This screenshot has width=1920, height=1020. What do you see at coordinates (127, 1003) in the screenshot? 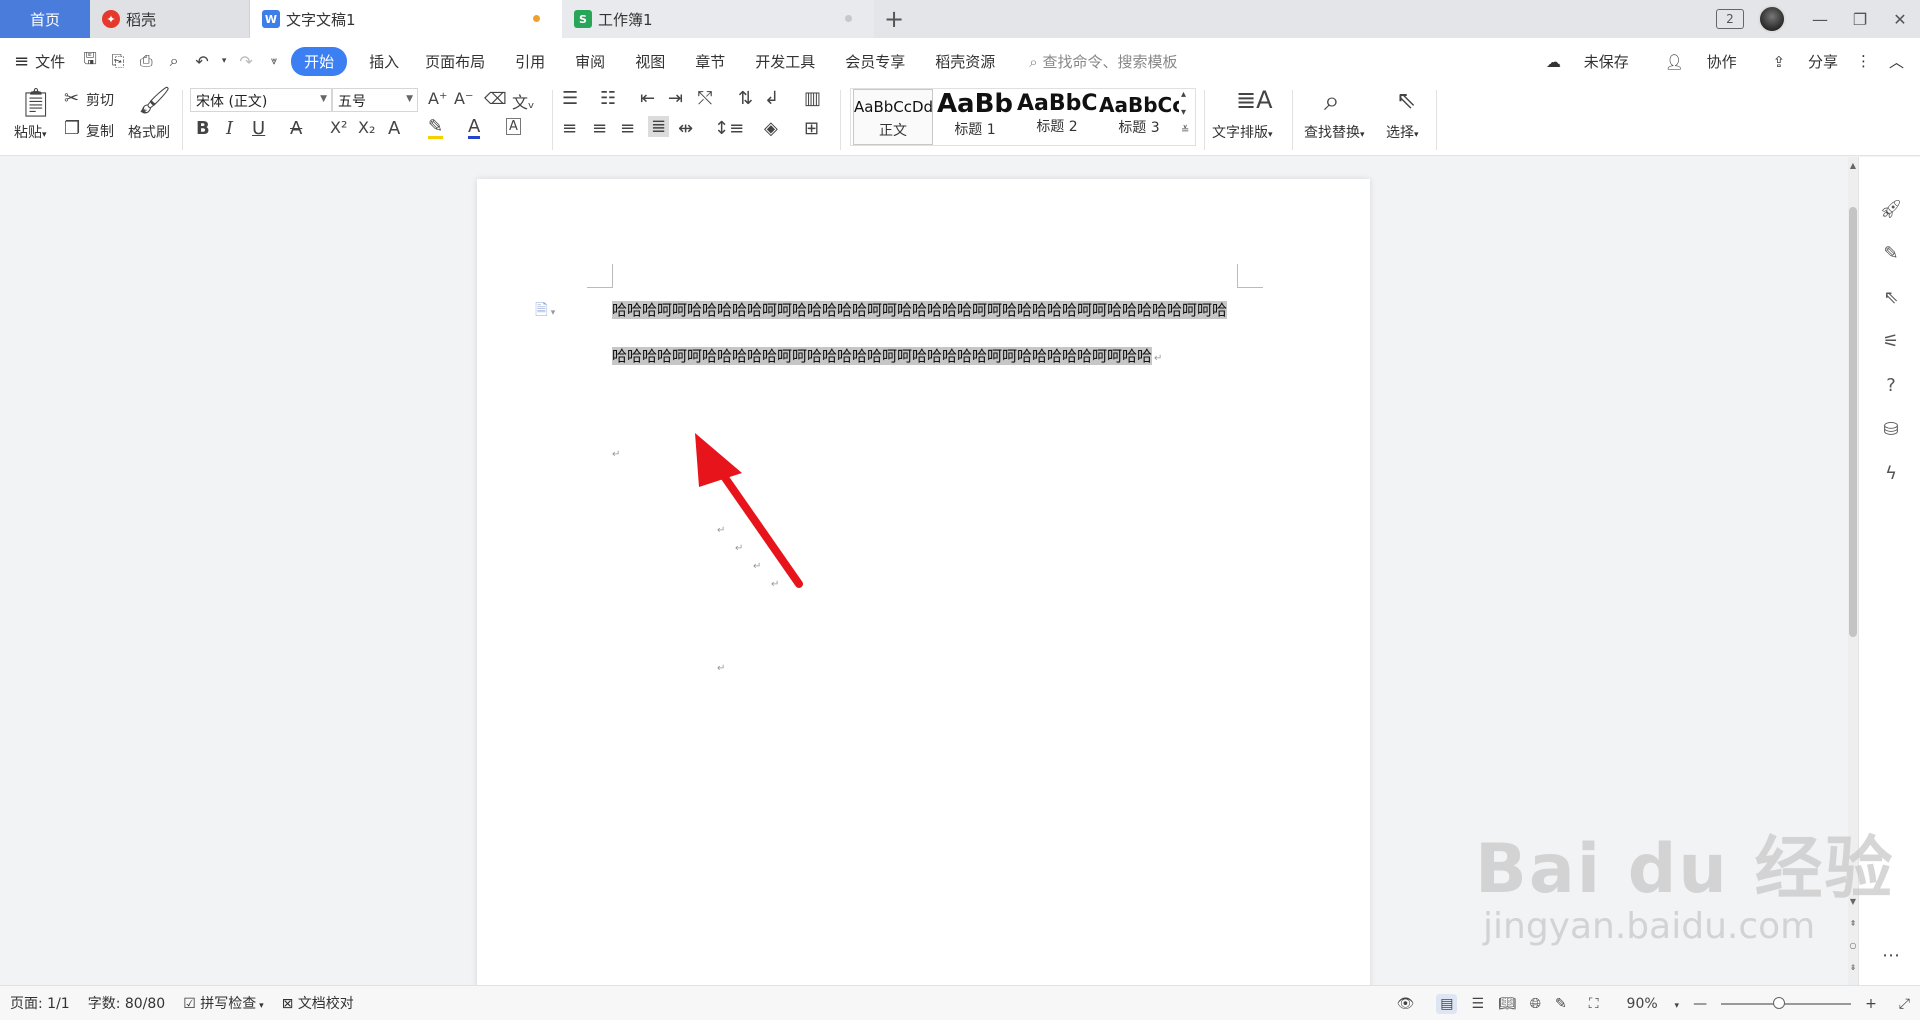
I see `word-count: 字数: 80/80` at bounding box center [127, 1003].